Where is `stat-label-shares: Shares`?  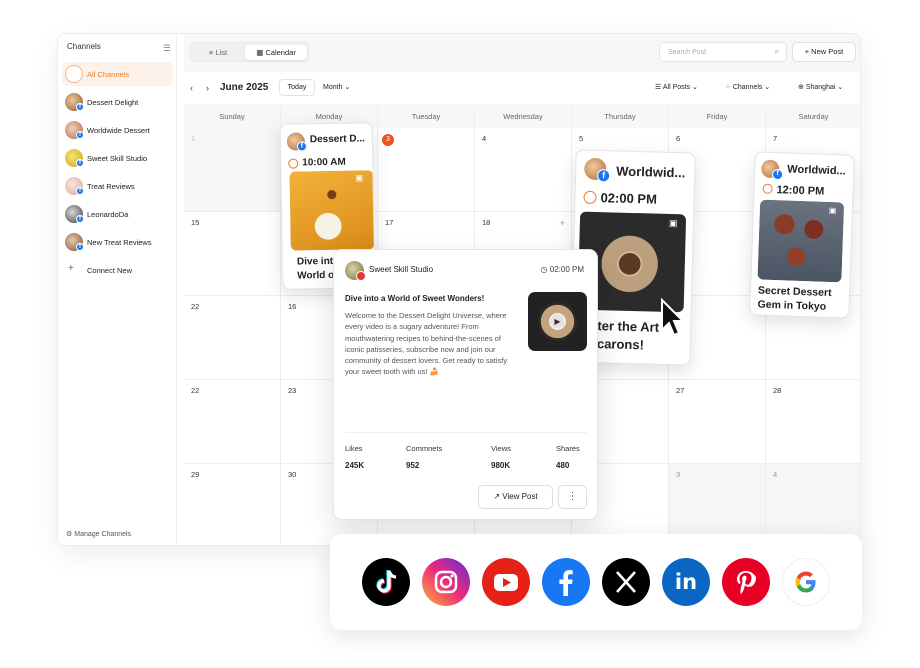
stat-label-shares: Shares is located at coordinates (568, 448).